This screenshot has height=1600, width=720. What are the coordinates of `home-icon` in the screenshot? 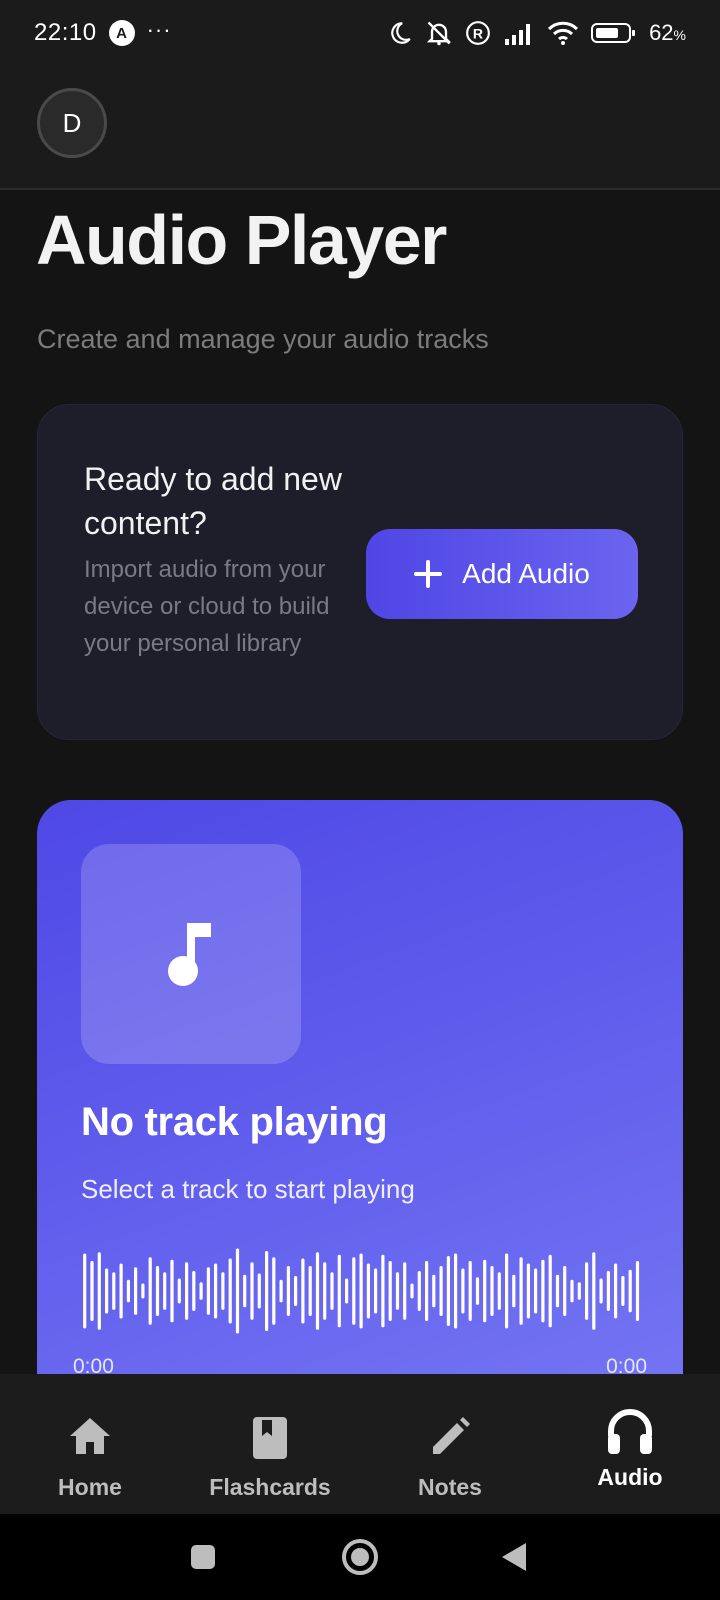 It's located at (90, 1436).